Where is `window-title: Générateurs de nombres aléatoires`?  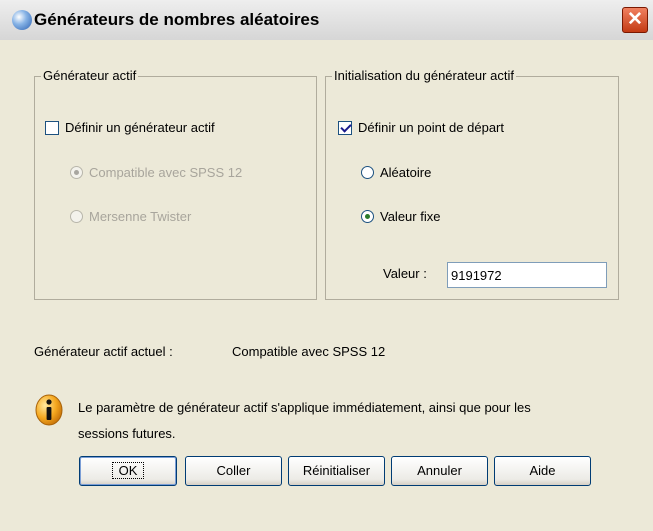
window-title: Générateurs de nombres aléatoires is located at coordinates (177, 19).